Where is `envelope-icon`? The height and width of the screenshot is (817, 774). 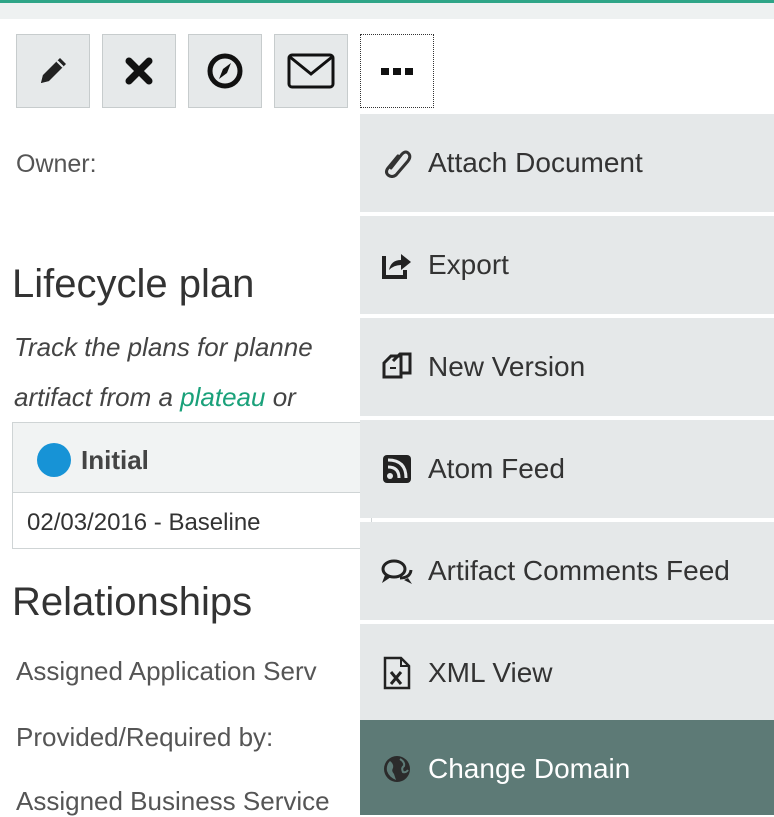
envelope-icon is located at coordinates (311, 71).